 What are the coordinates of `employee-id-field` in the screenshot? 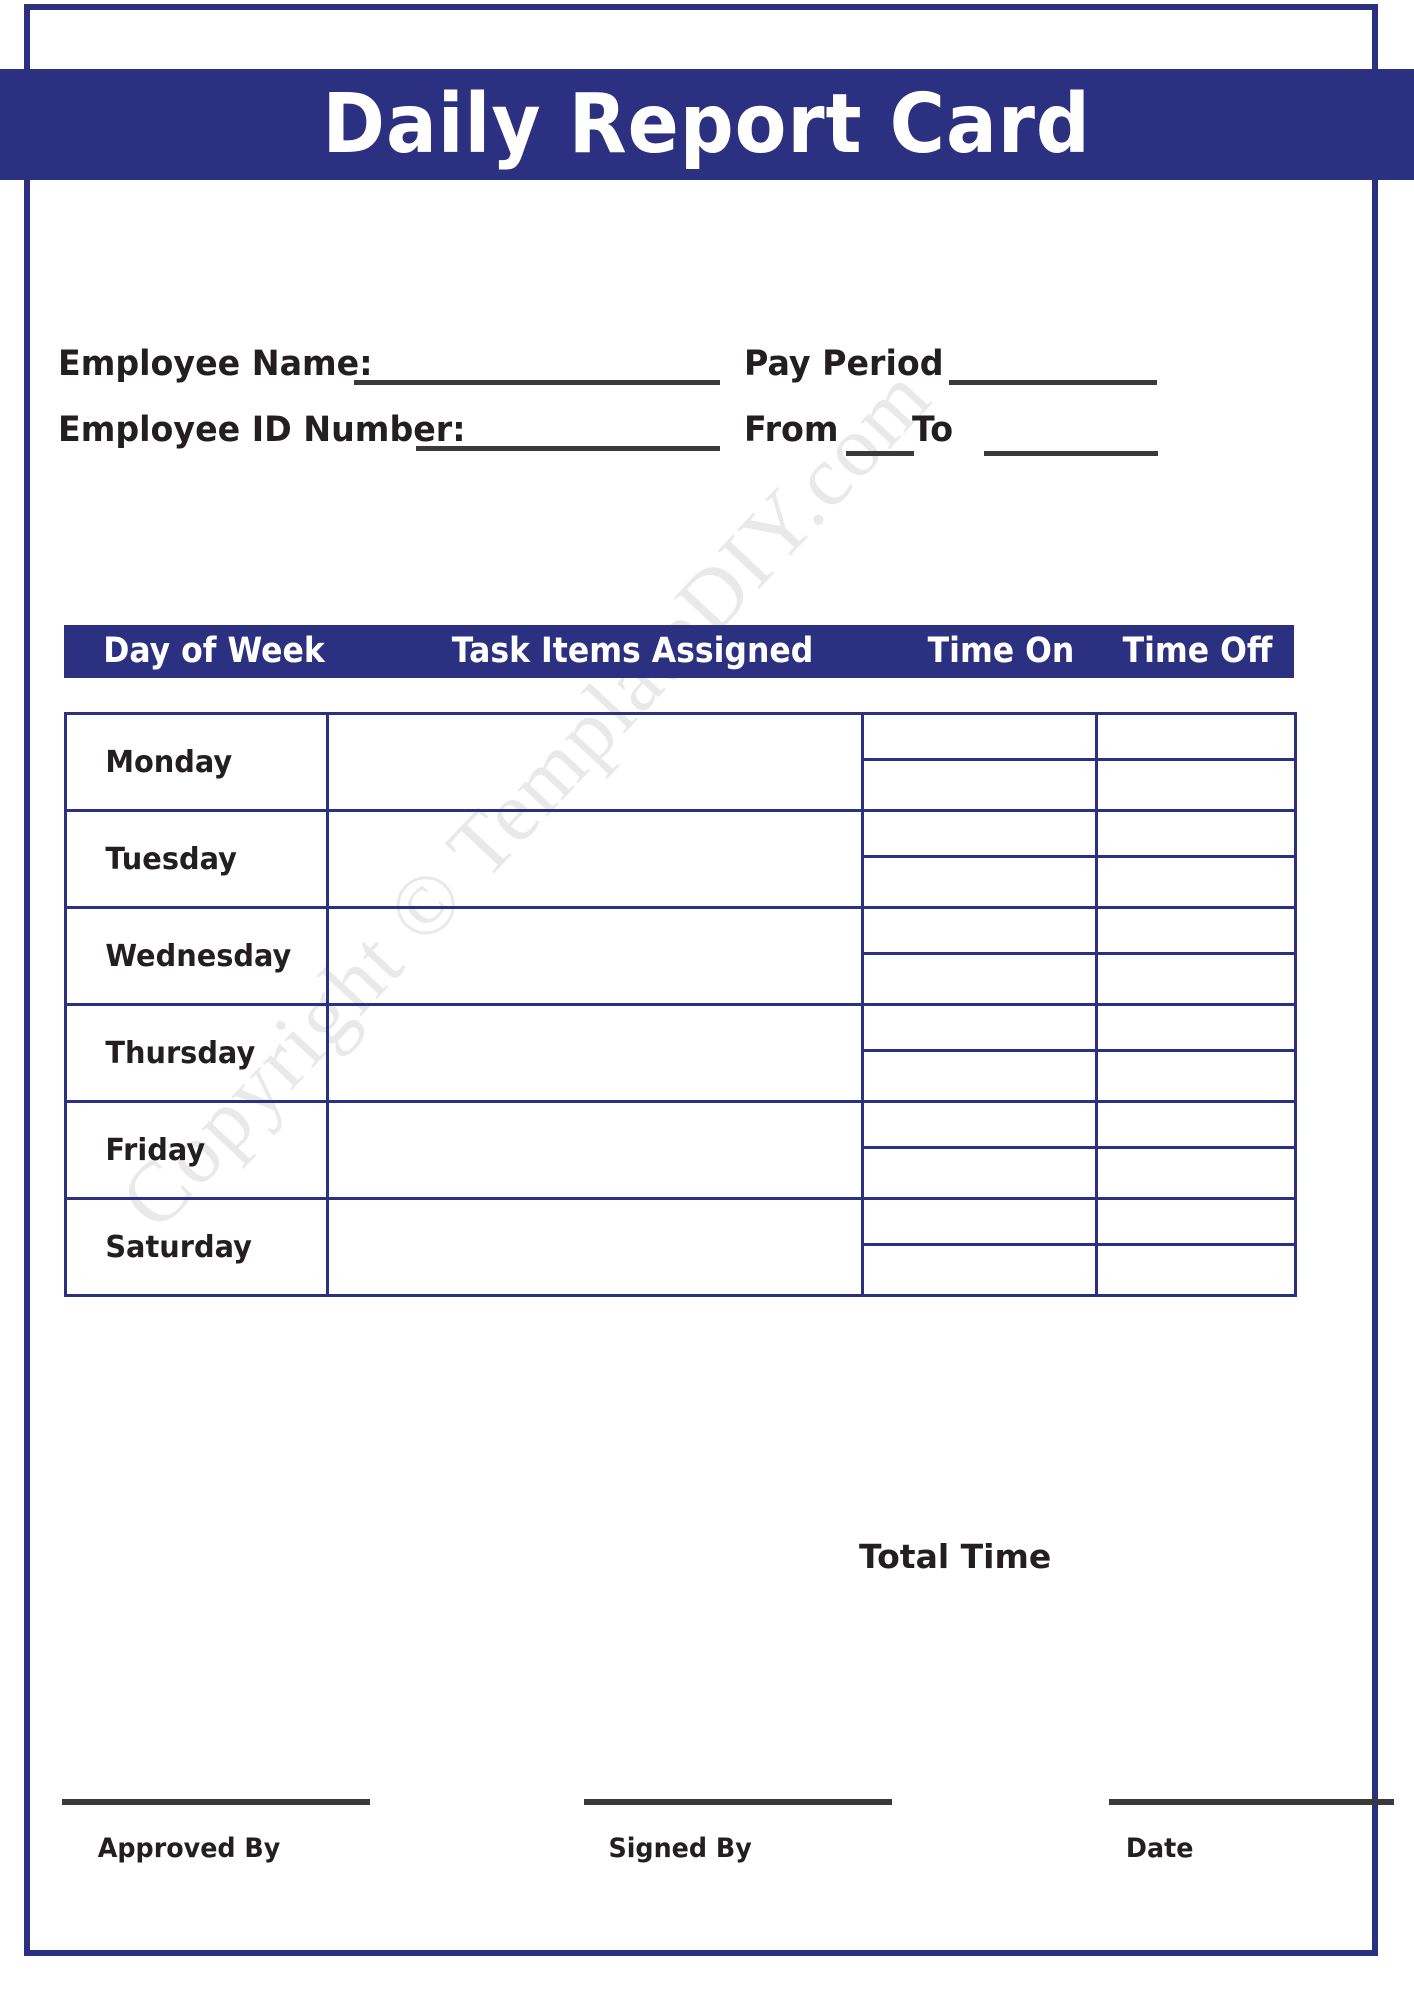 It's located at (568, 448).